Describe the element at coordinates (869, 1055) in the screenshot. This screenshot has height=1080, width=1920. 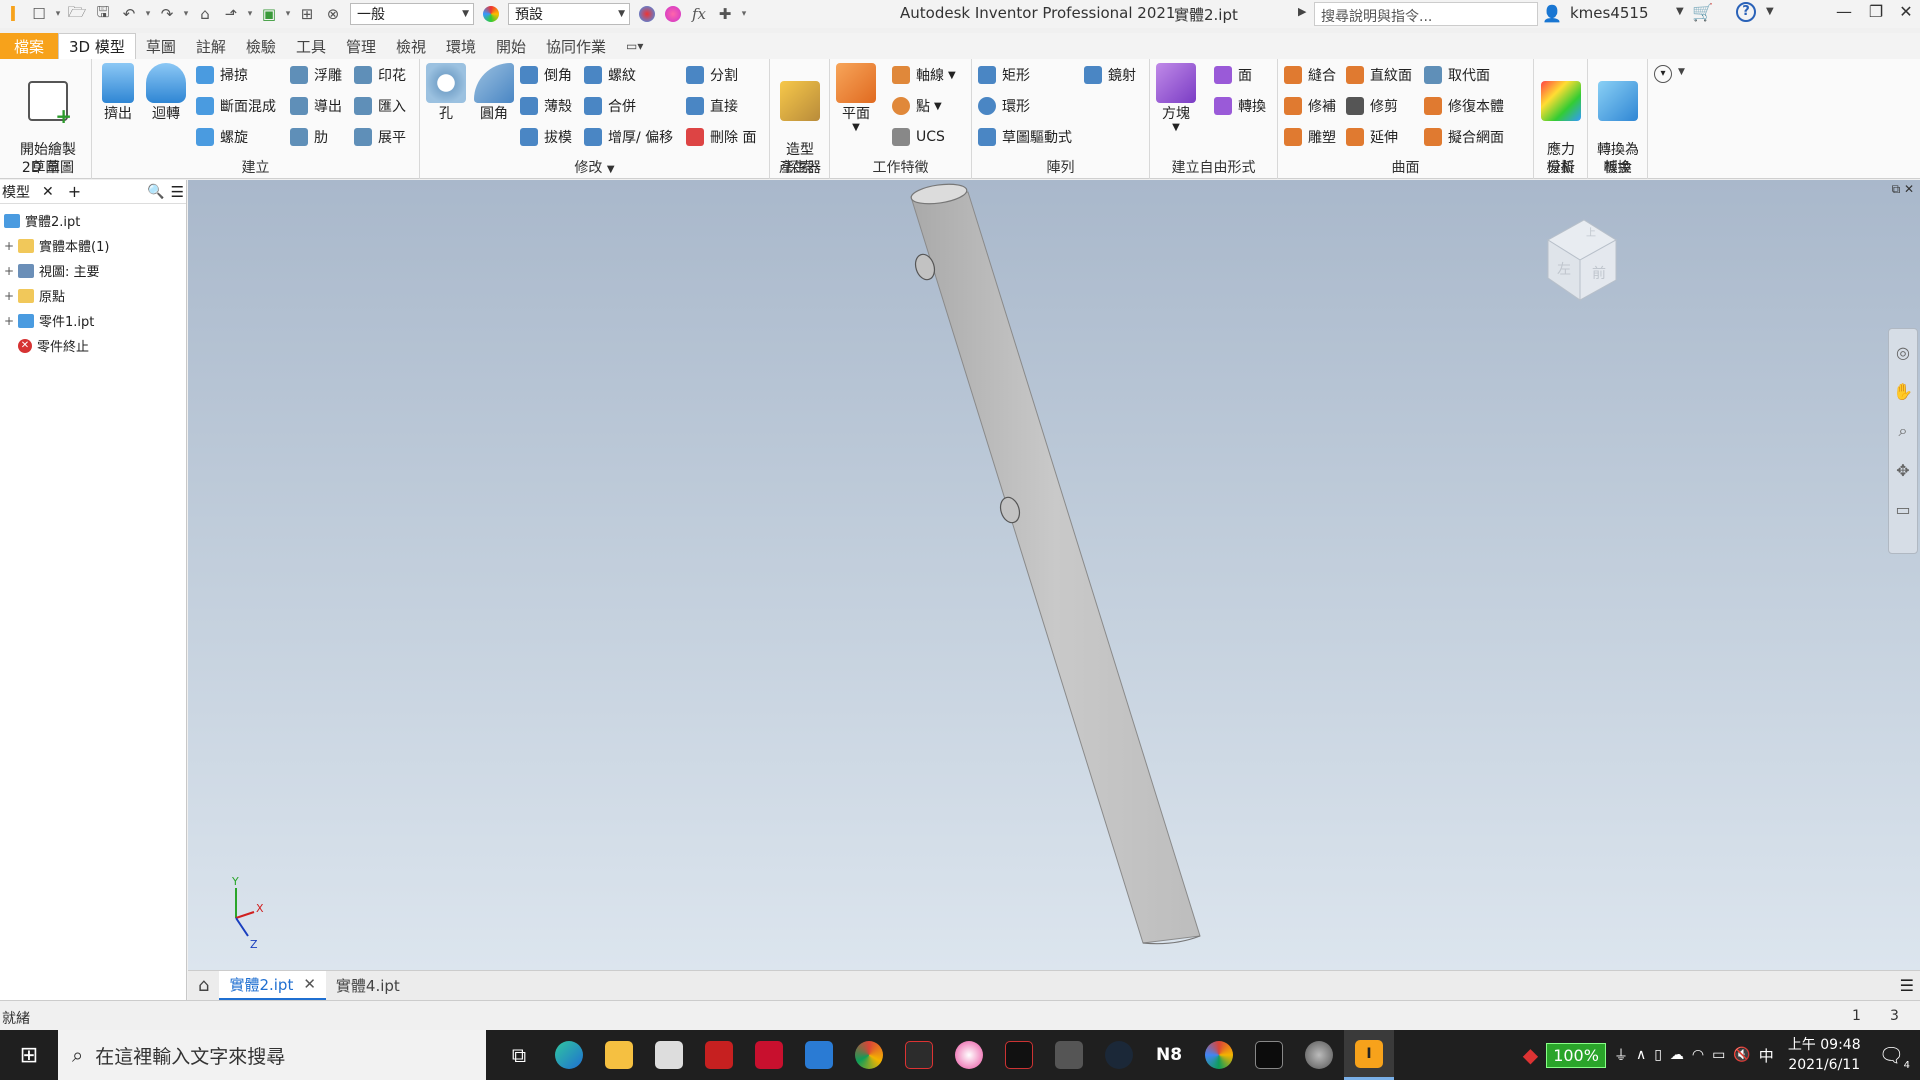
I see `chrome-icon` at that location.